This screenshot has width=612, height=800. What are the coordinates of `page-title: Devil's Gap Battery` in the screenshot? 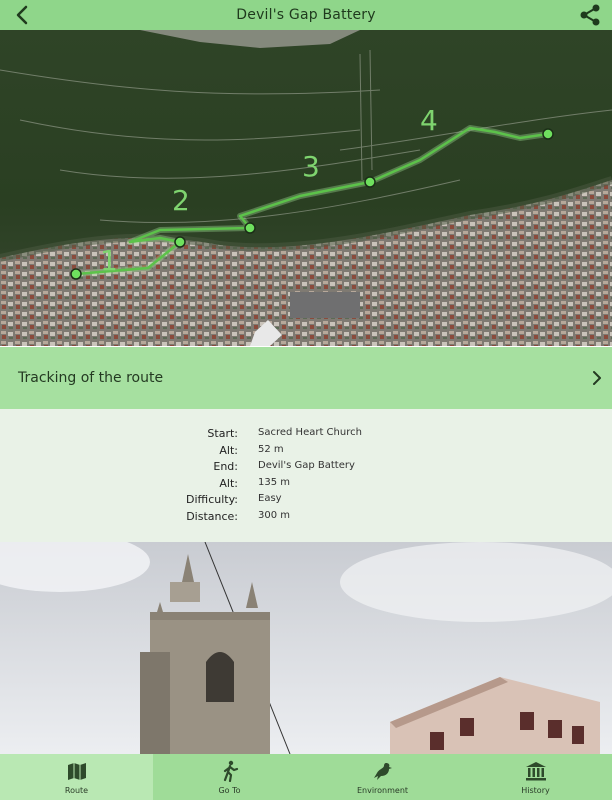 It's located at (306, 15).